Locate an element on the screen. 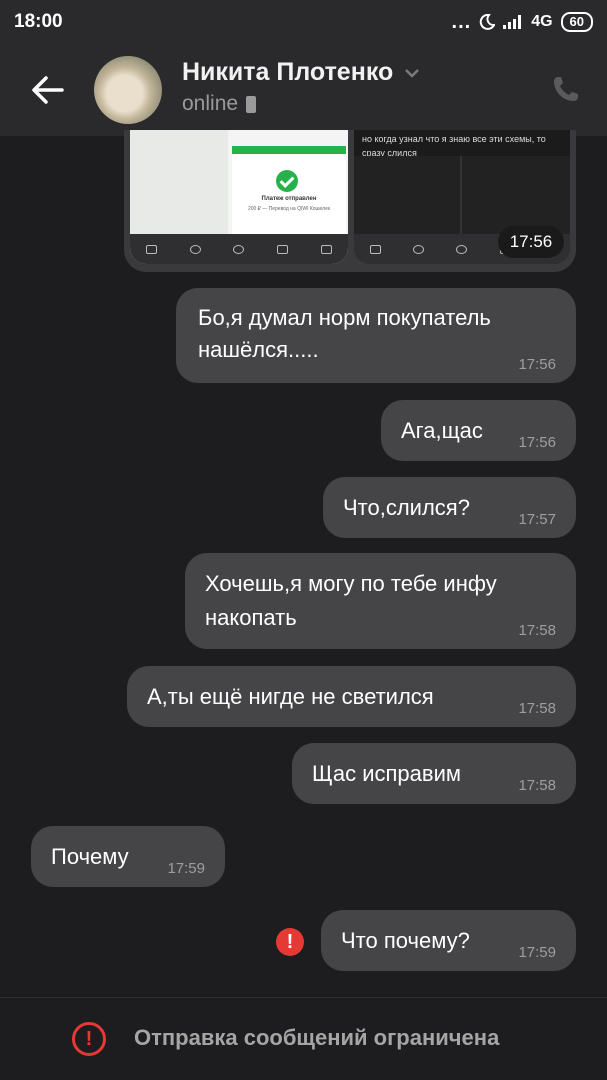 The width and height of the screenshot is (607, 1080). nav-bell-icon is located at coordinates (283, 249).